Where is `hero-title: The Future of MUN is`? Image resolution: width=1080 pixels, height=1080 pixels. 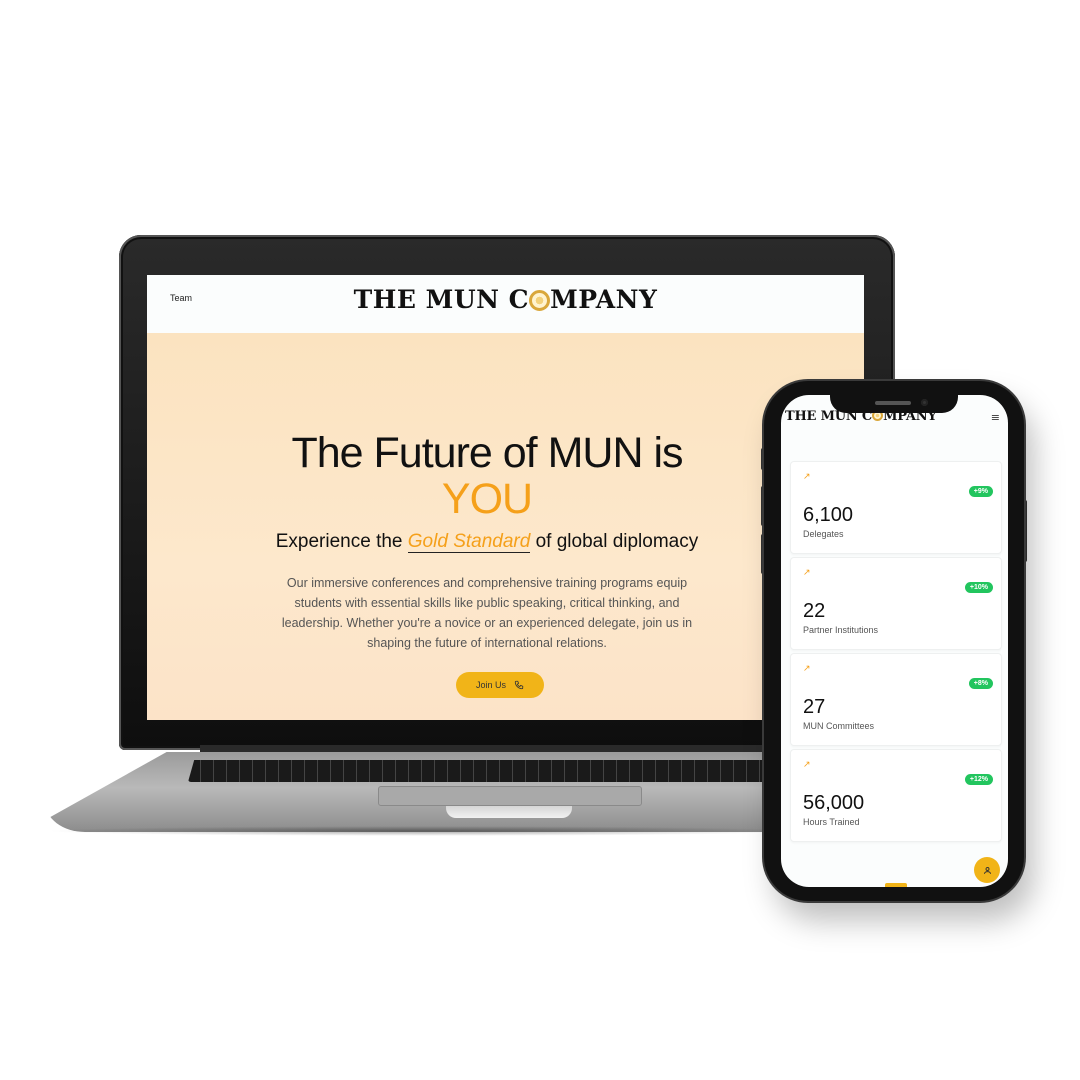
hero-title: The Future of MUN is is located at coordinates (487, 453).